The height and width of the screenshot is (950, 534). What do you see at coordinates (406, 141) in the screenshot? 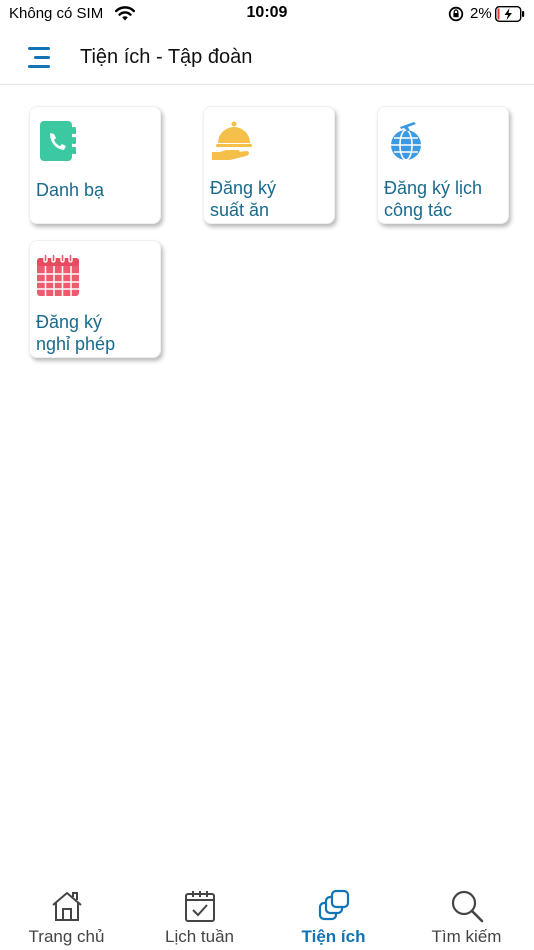
I see `globe-plane-icon` at bounding box center [406, 141].